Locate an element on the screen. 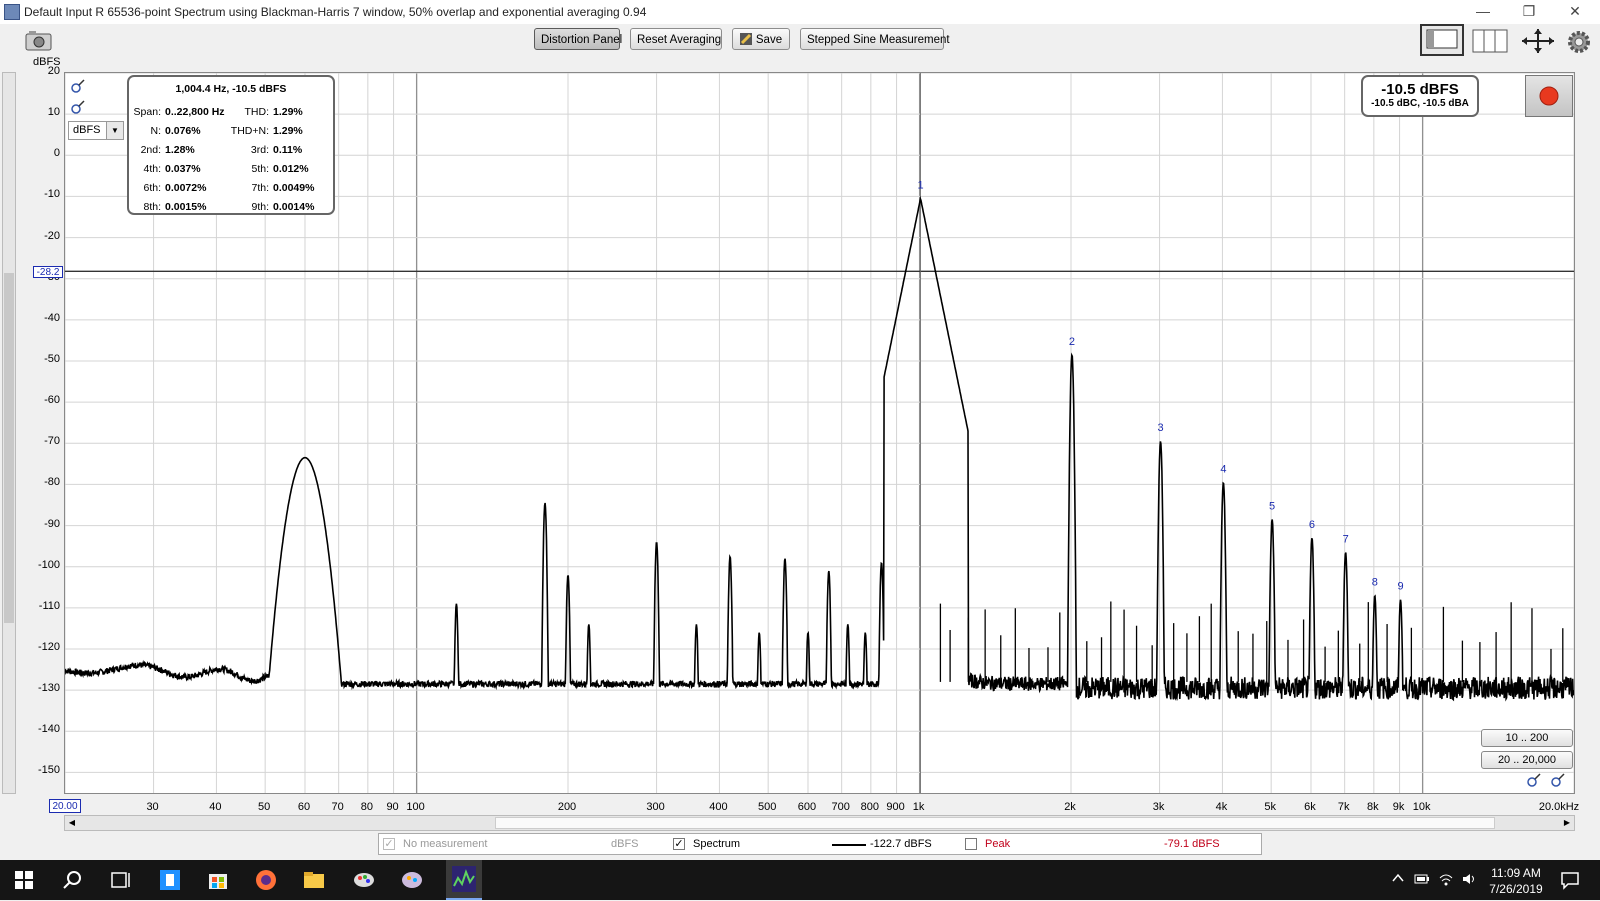 The image size is (1600, 901). stepped-sine-button: Stepped Sine Measurement is located at coordinates (875, 39).